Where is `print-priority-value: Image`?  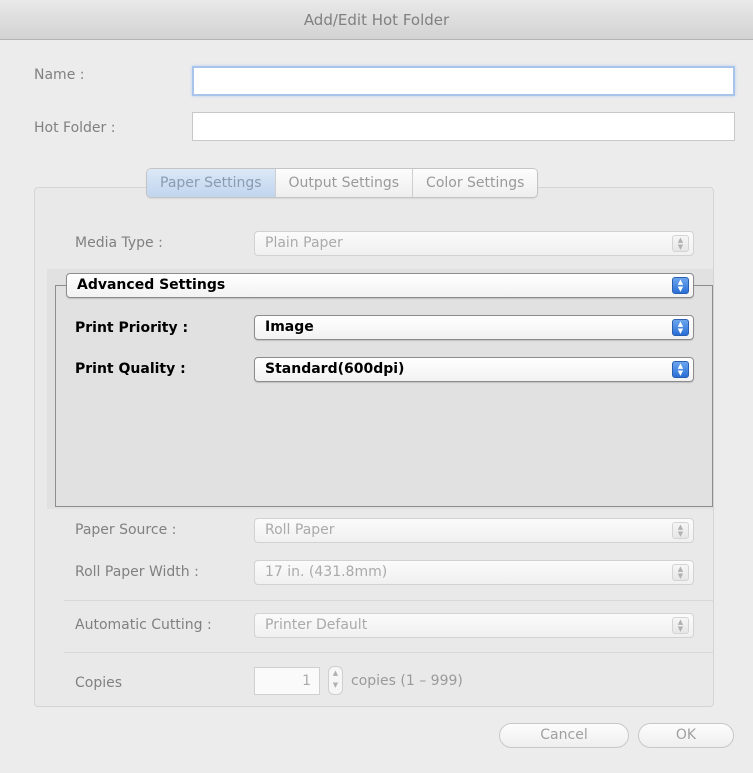
print-priority-value: Image is located at coordinates (289, 327).